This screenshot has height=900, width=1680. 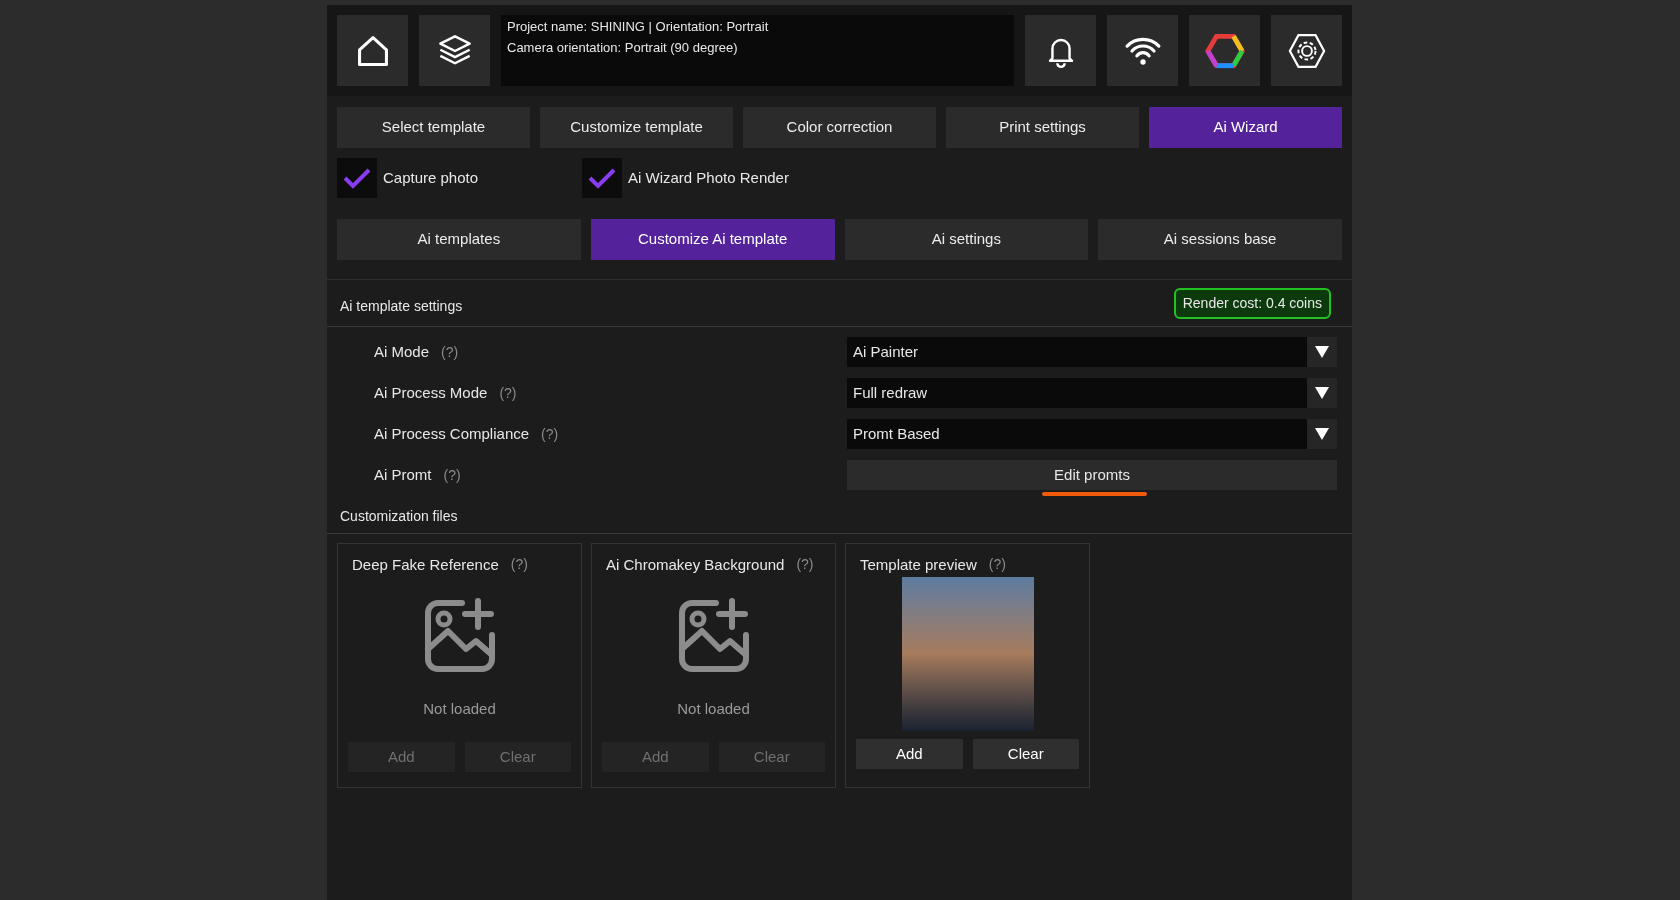 What do you see at coordinates (1142, 50) in the screenshot?
I see `wifi-button` at bounding box center [1142, 50].